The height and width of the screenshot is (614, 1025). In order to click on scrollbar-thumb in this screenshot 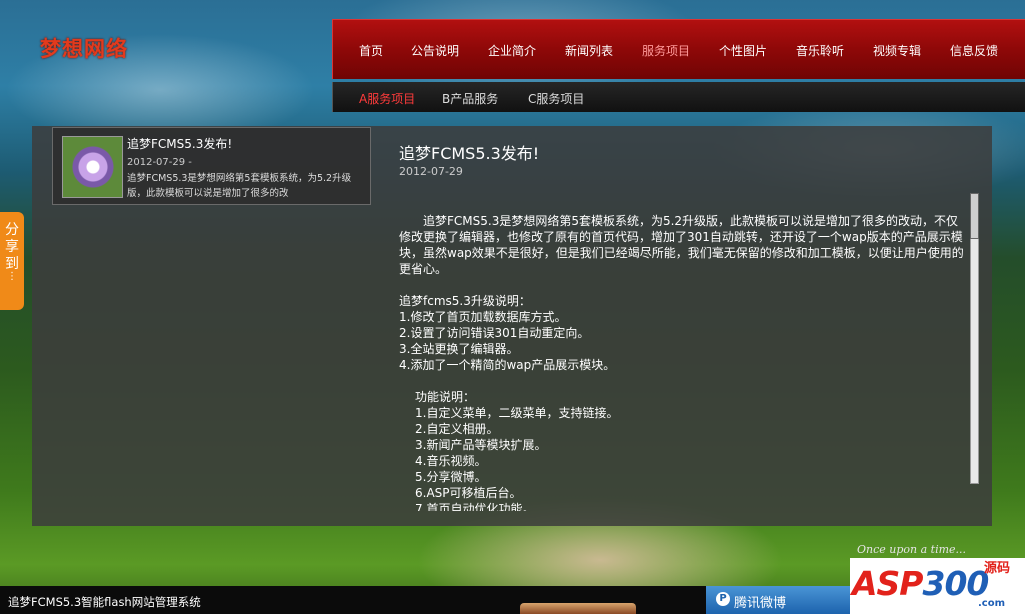, I will do `click(974, 216)`.